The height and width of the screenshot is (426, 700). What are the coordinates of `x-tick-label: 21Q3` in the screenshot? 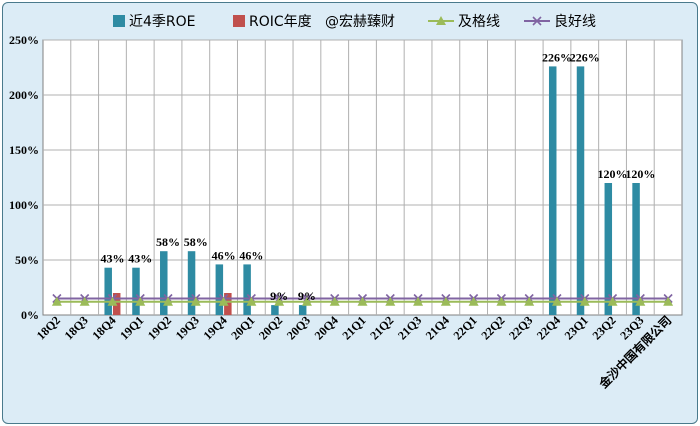 It's located at (409, 327).